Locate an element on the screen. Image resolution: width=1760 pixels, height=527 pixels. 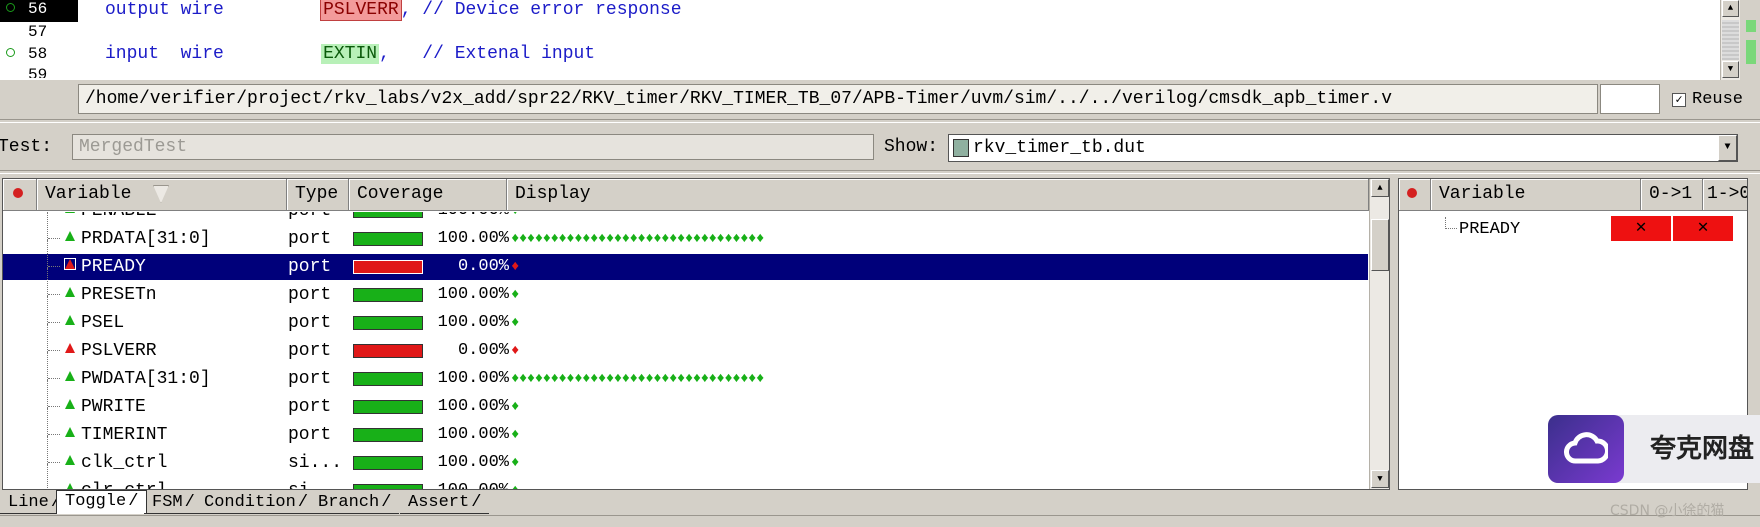
tab-label: FSM is located at coordinates (167, 502).